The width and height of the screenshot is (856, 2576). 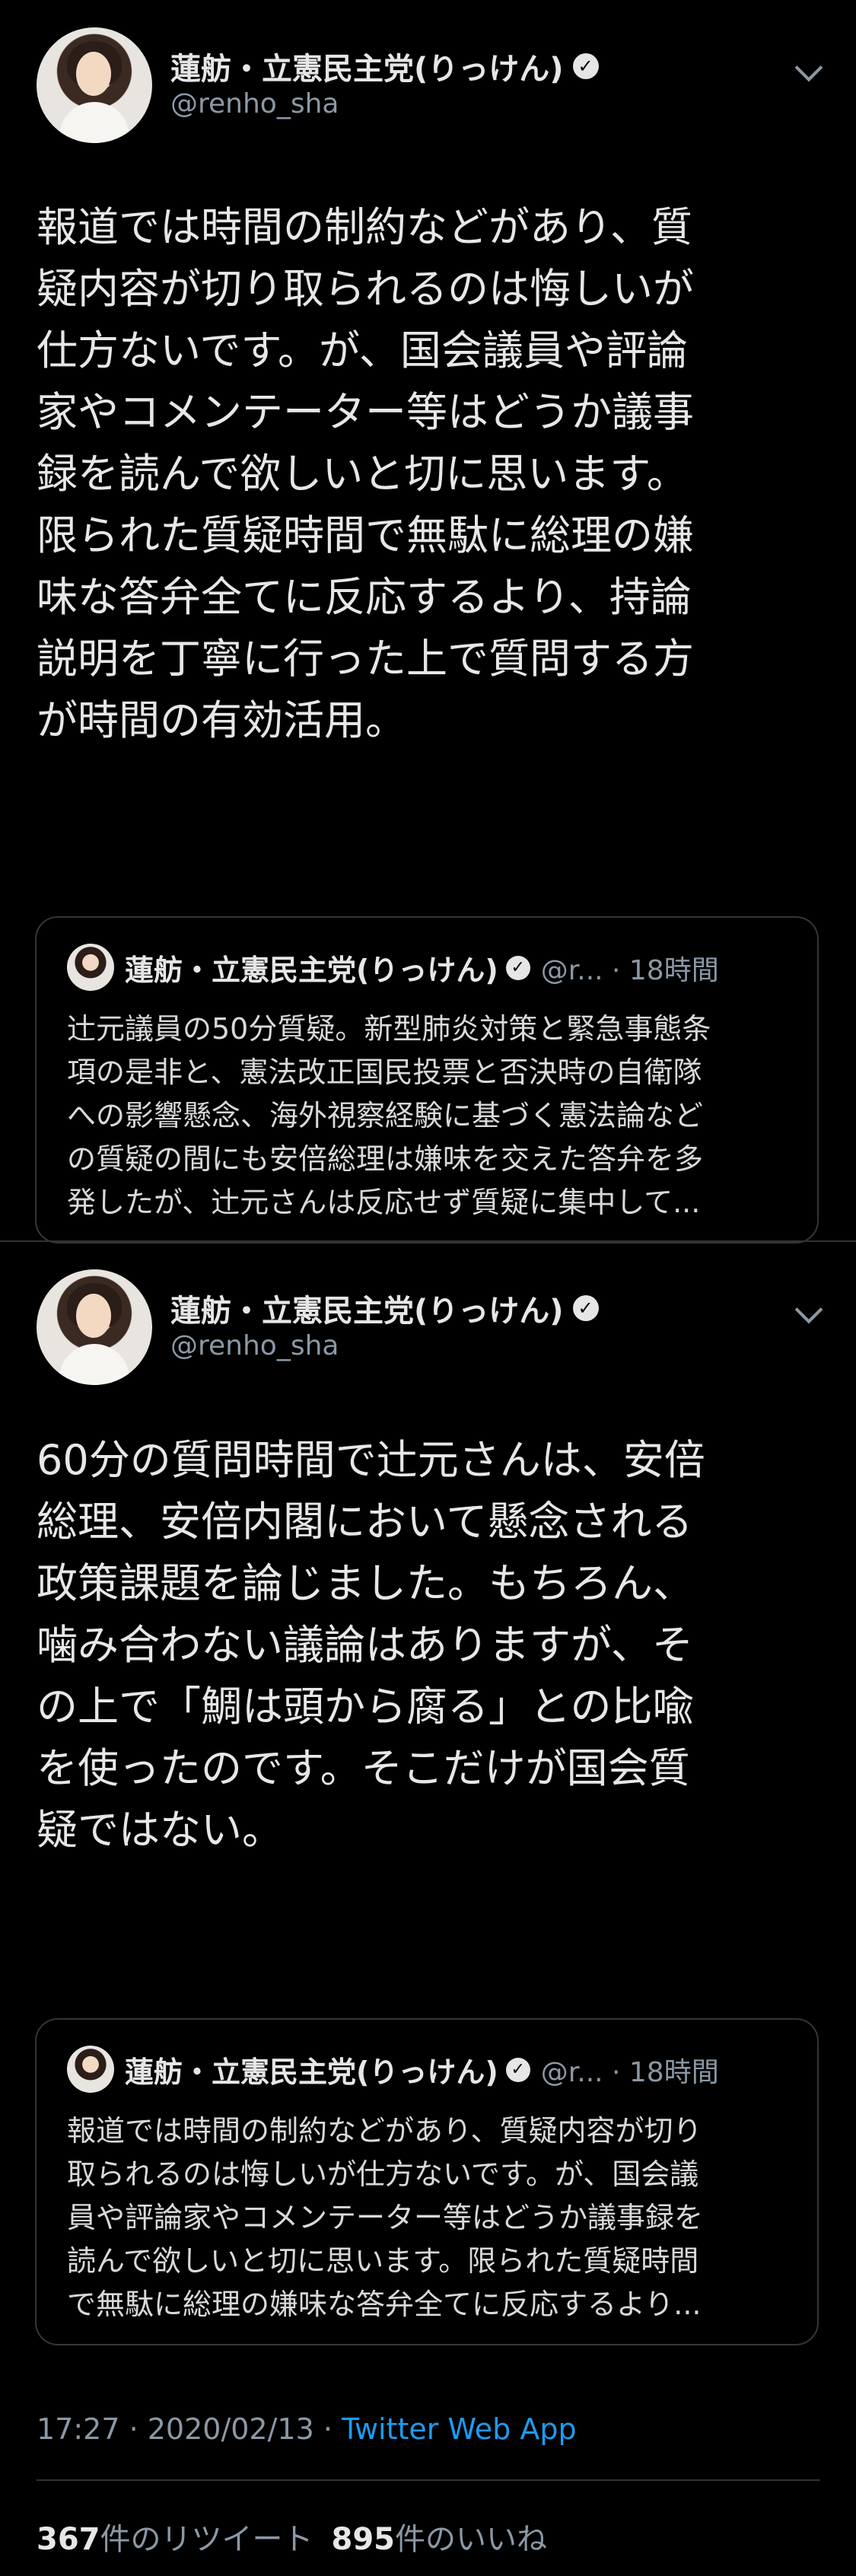 What do you see at coordinates (428, 2480) in the screenshot?
I see `stats-divider` at bounding box center [428, 2480].